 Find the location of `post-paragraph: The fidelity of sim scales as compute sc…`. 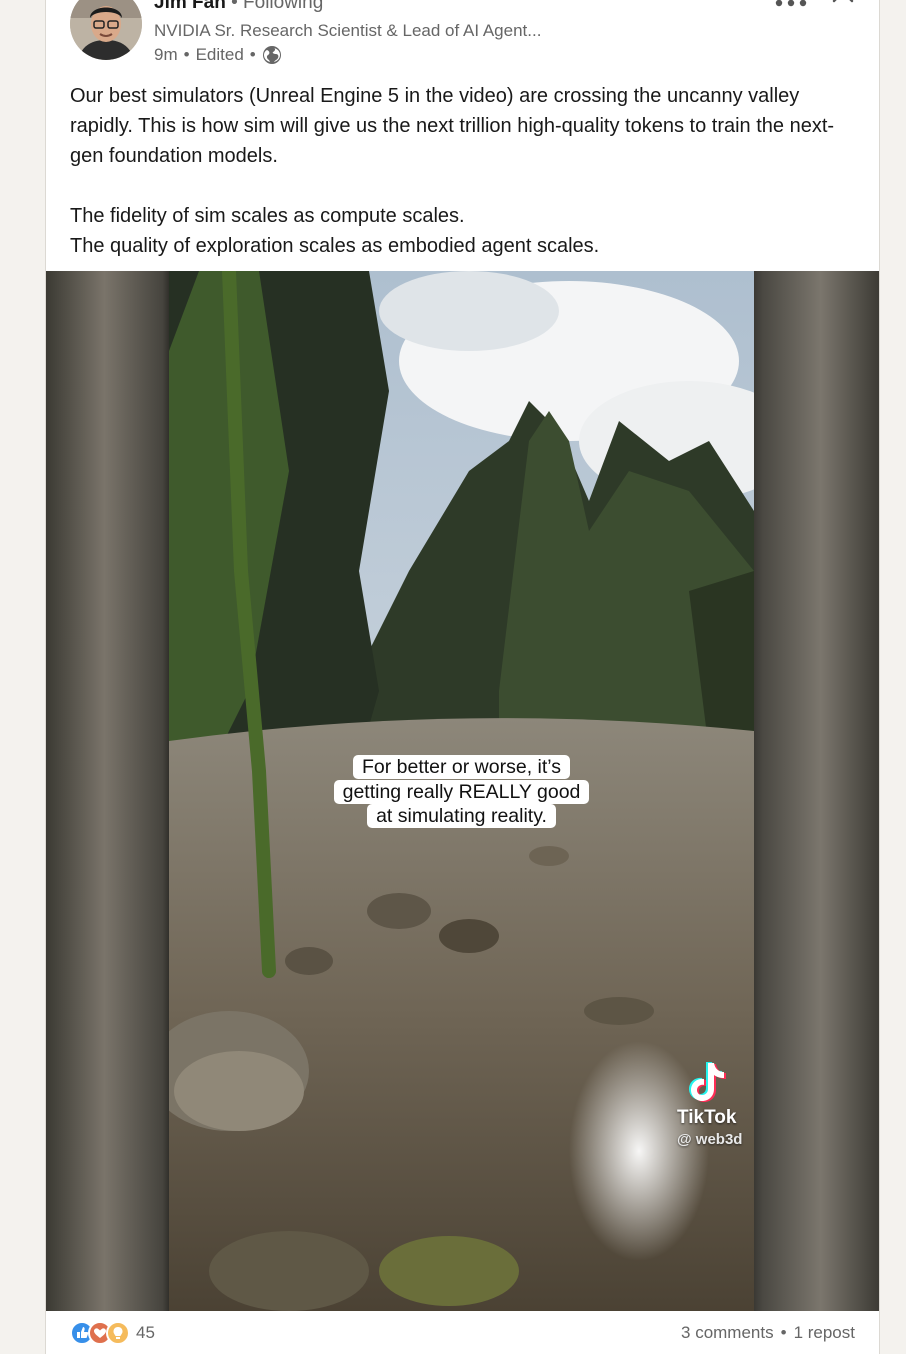

post-paragraph: The fidelity of sim scales as compute sc… is located at coordinates (267, 216).